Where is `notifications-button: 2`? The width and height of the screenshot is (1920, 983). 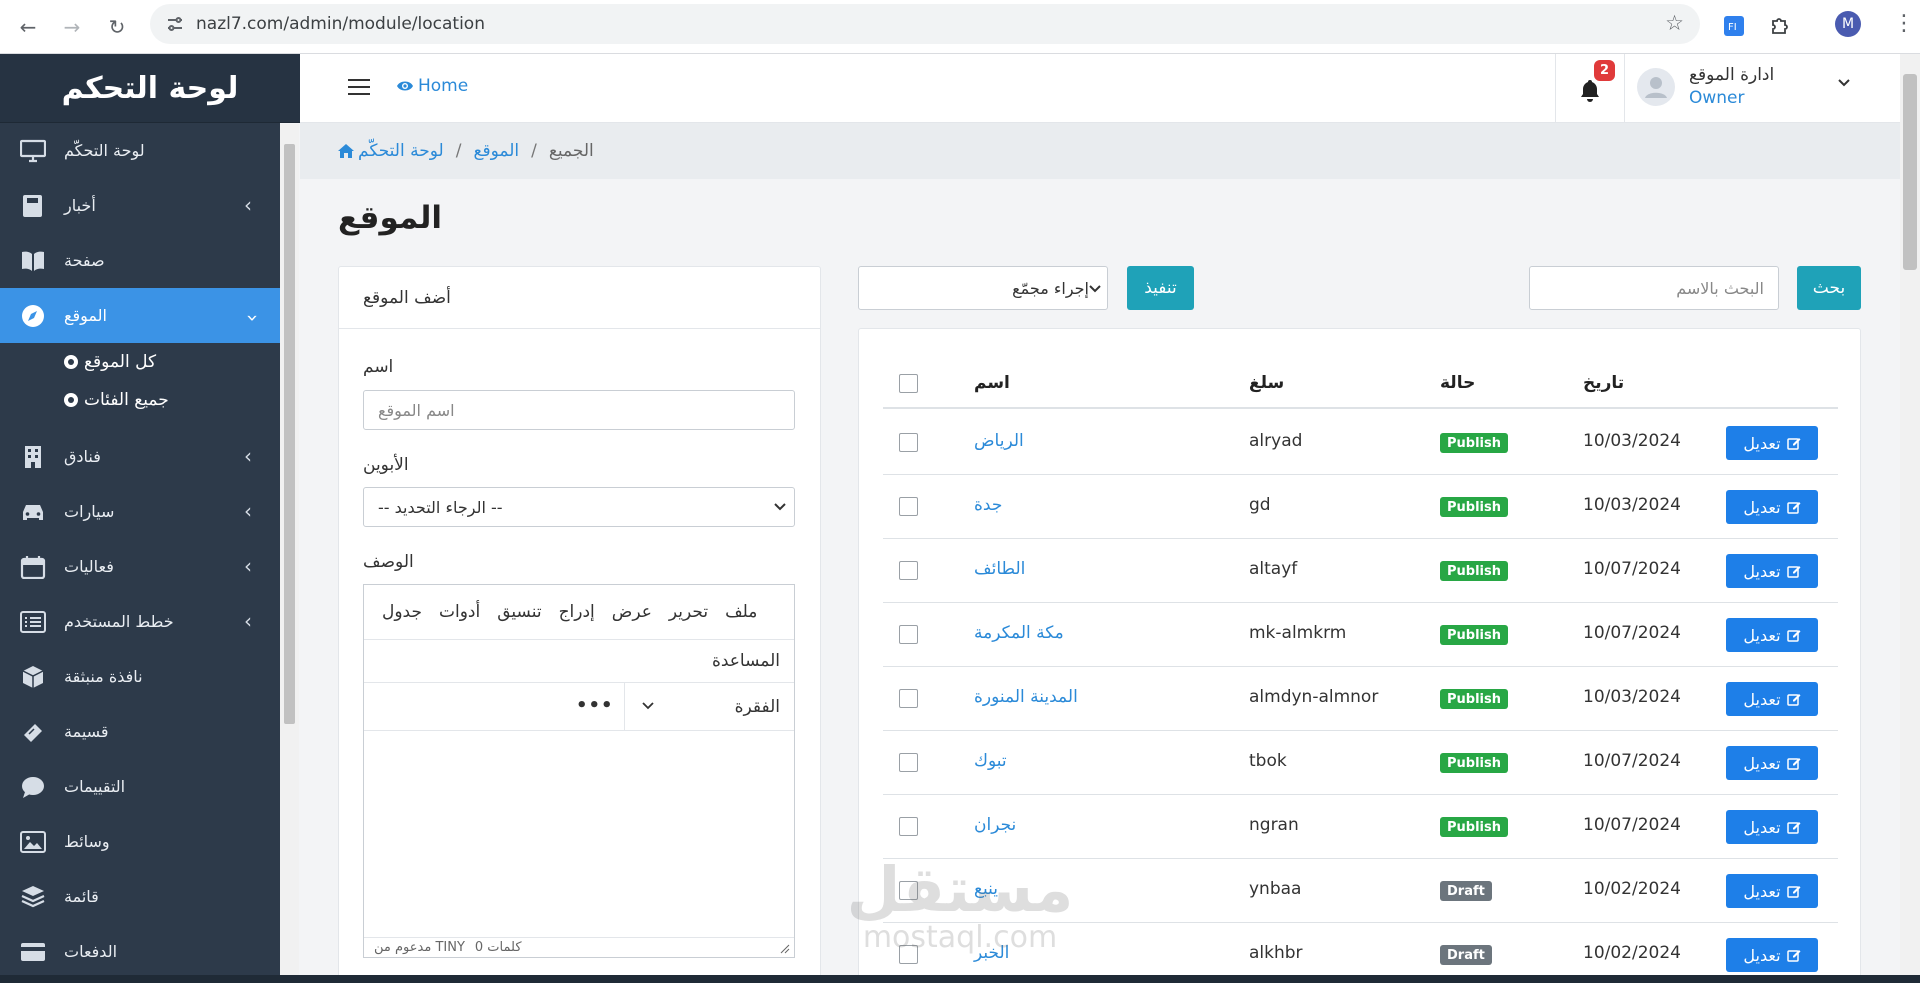 notifications-button: 2 is located at coordinates (1590, 88).